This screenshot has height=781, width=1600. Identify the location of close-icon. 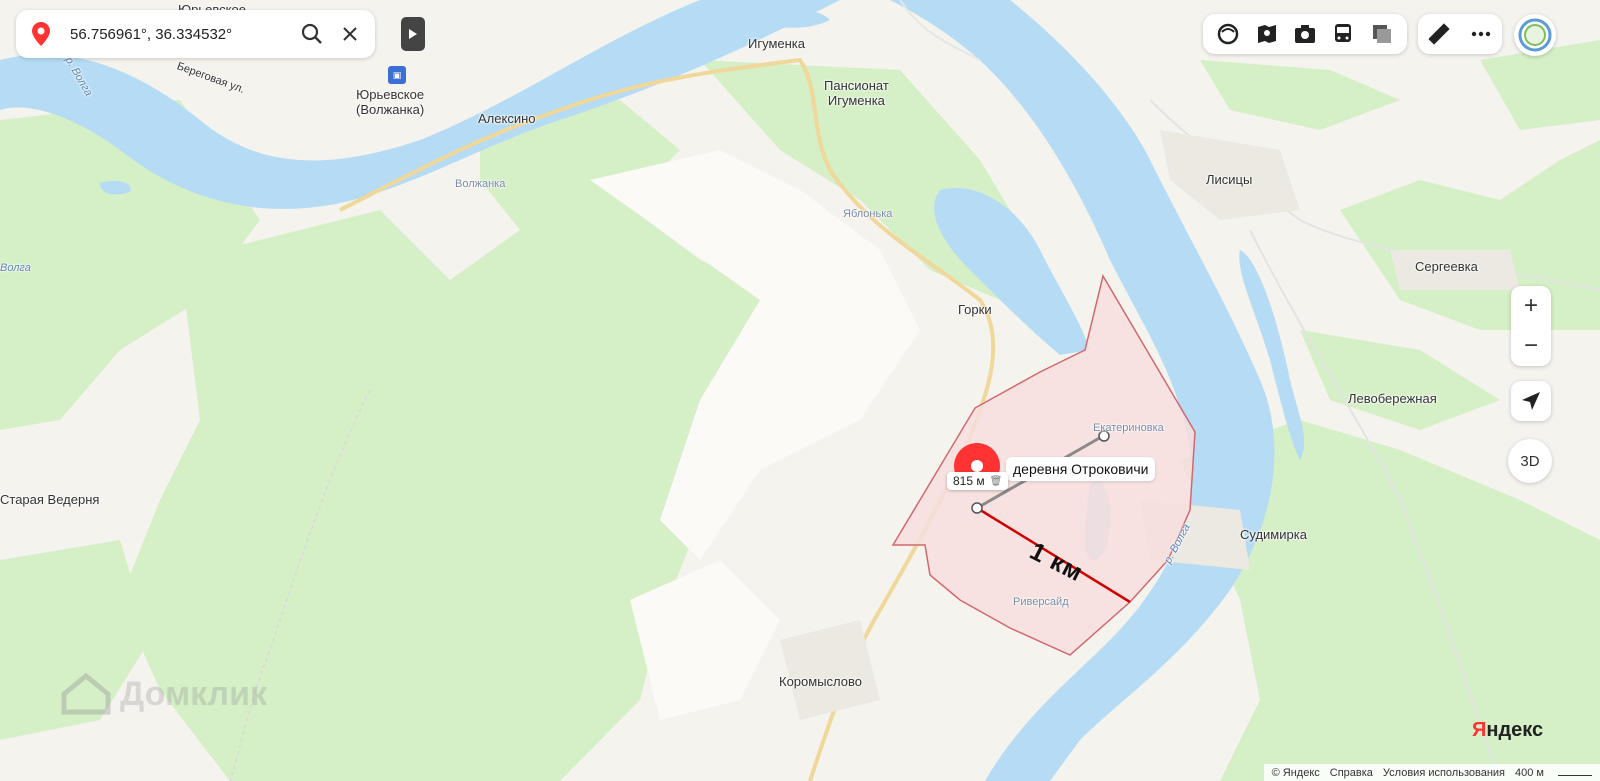
(350, 34).